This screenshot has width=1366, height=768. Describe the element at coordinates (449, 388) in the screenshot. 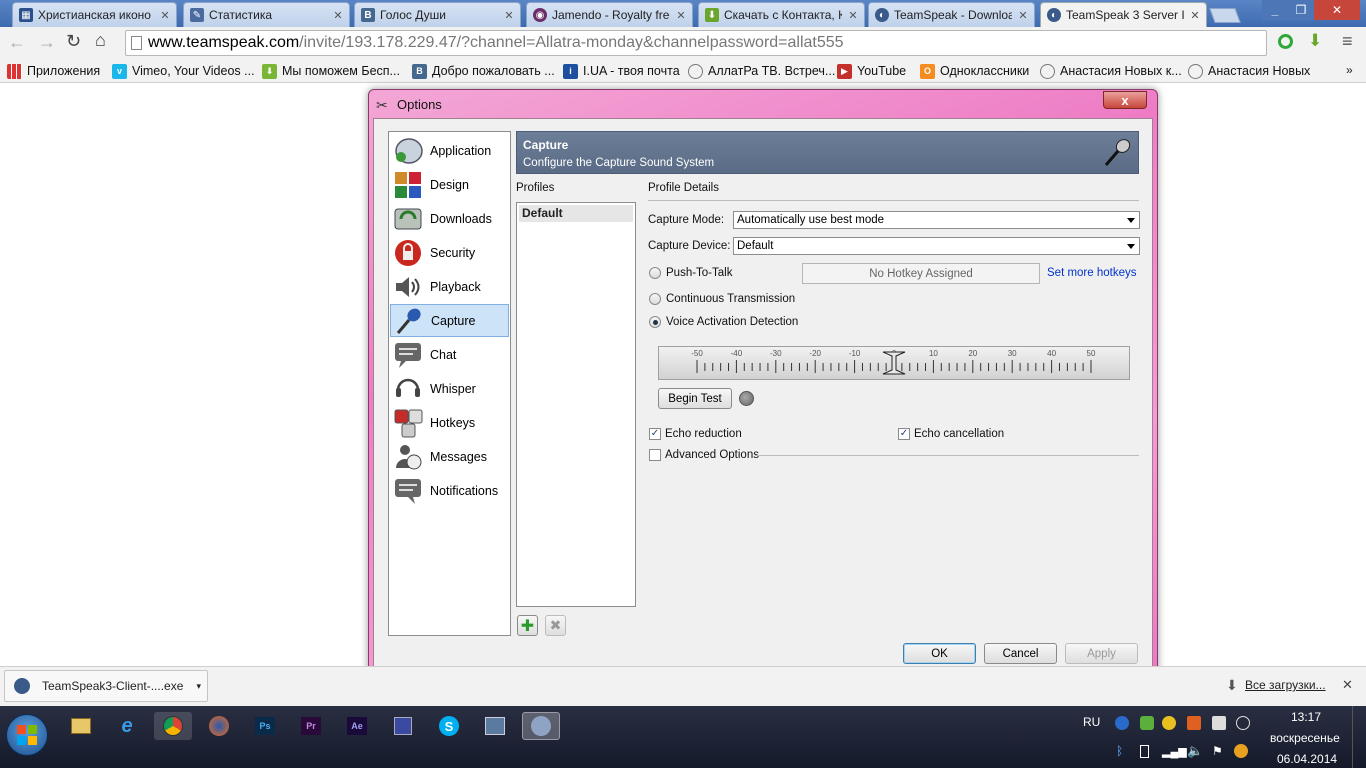

I see `nav-item-whisper: Whisper` at that location.